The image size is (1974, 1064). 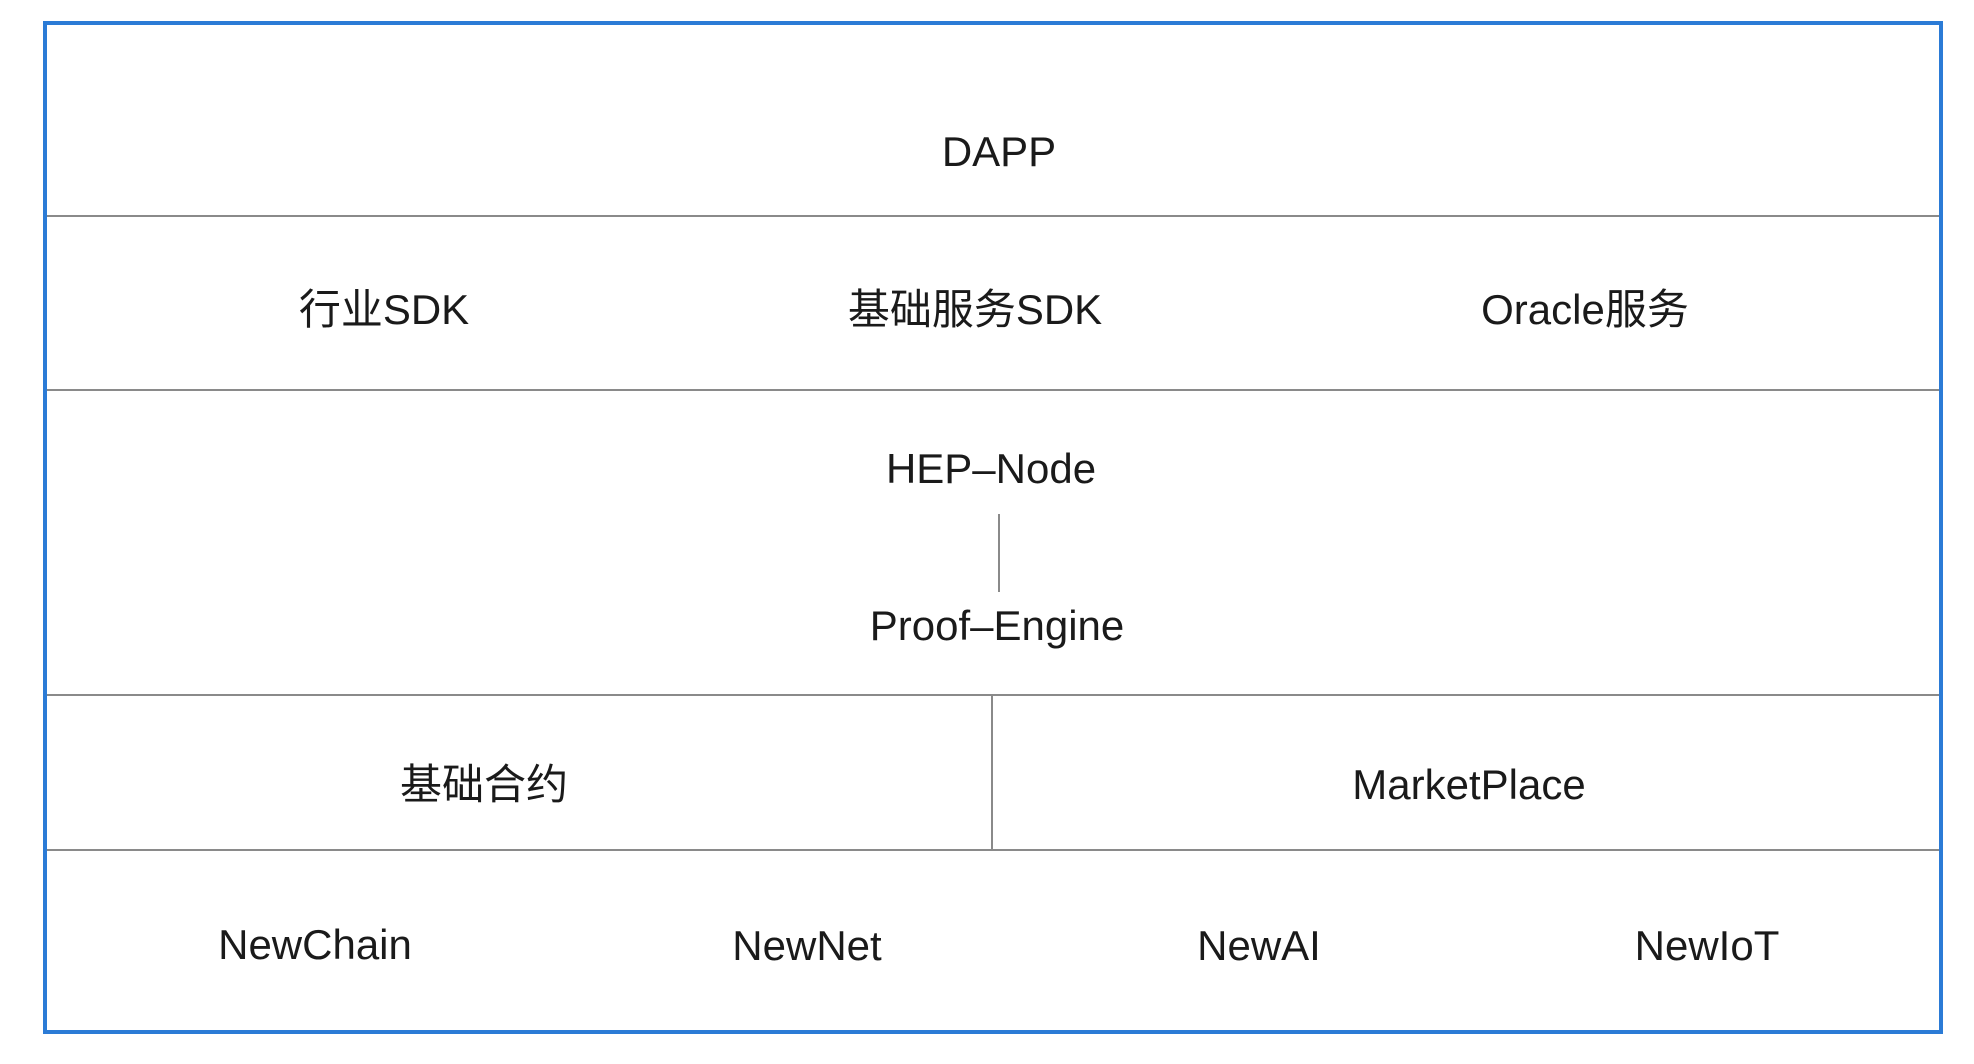 What do you see at coordinates (999, 151) in the screenshot?
I see `dapp-label: DAPP` at bounding box center [999, 151].